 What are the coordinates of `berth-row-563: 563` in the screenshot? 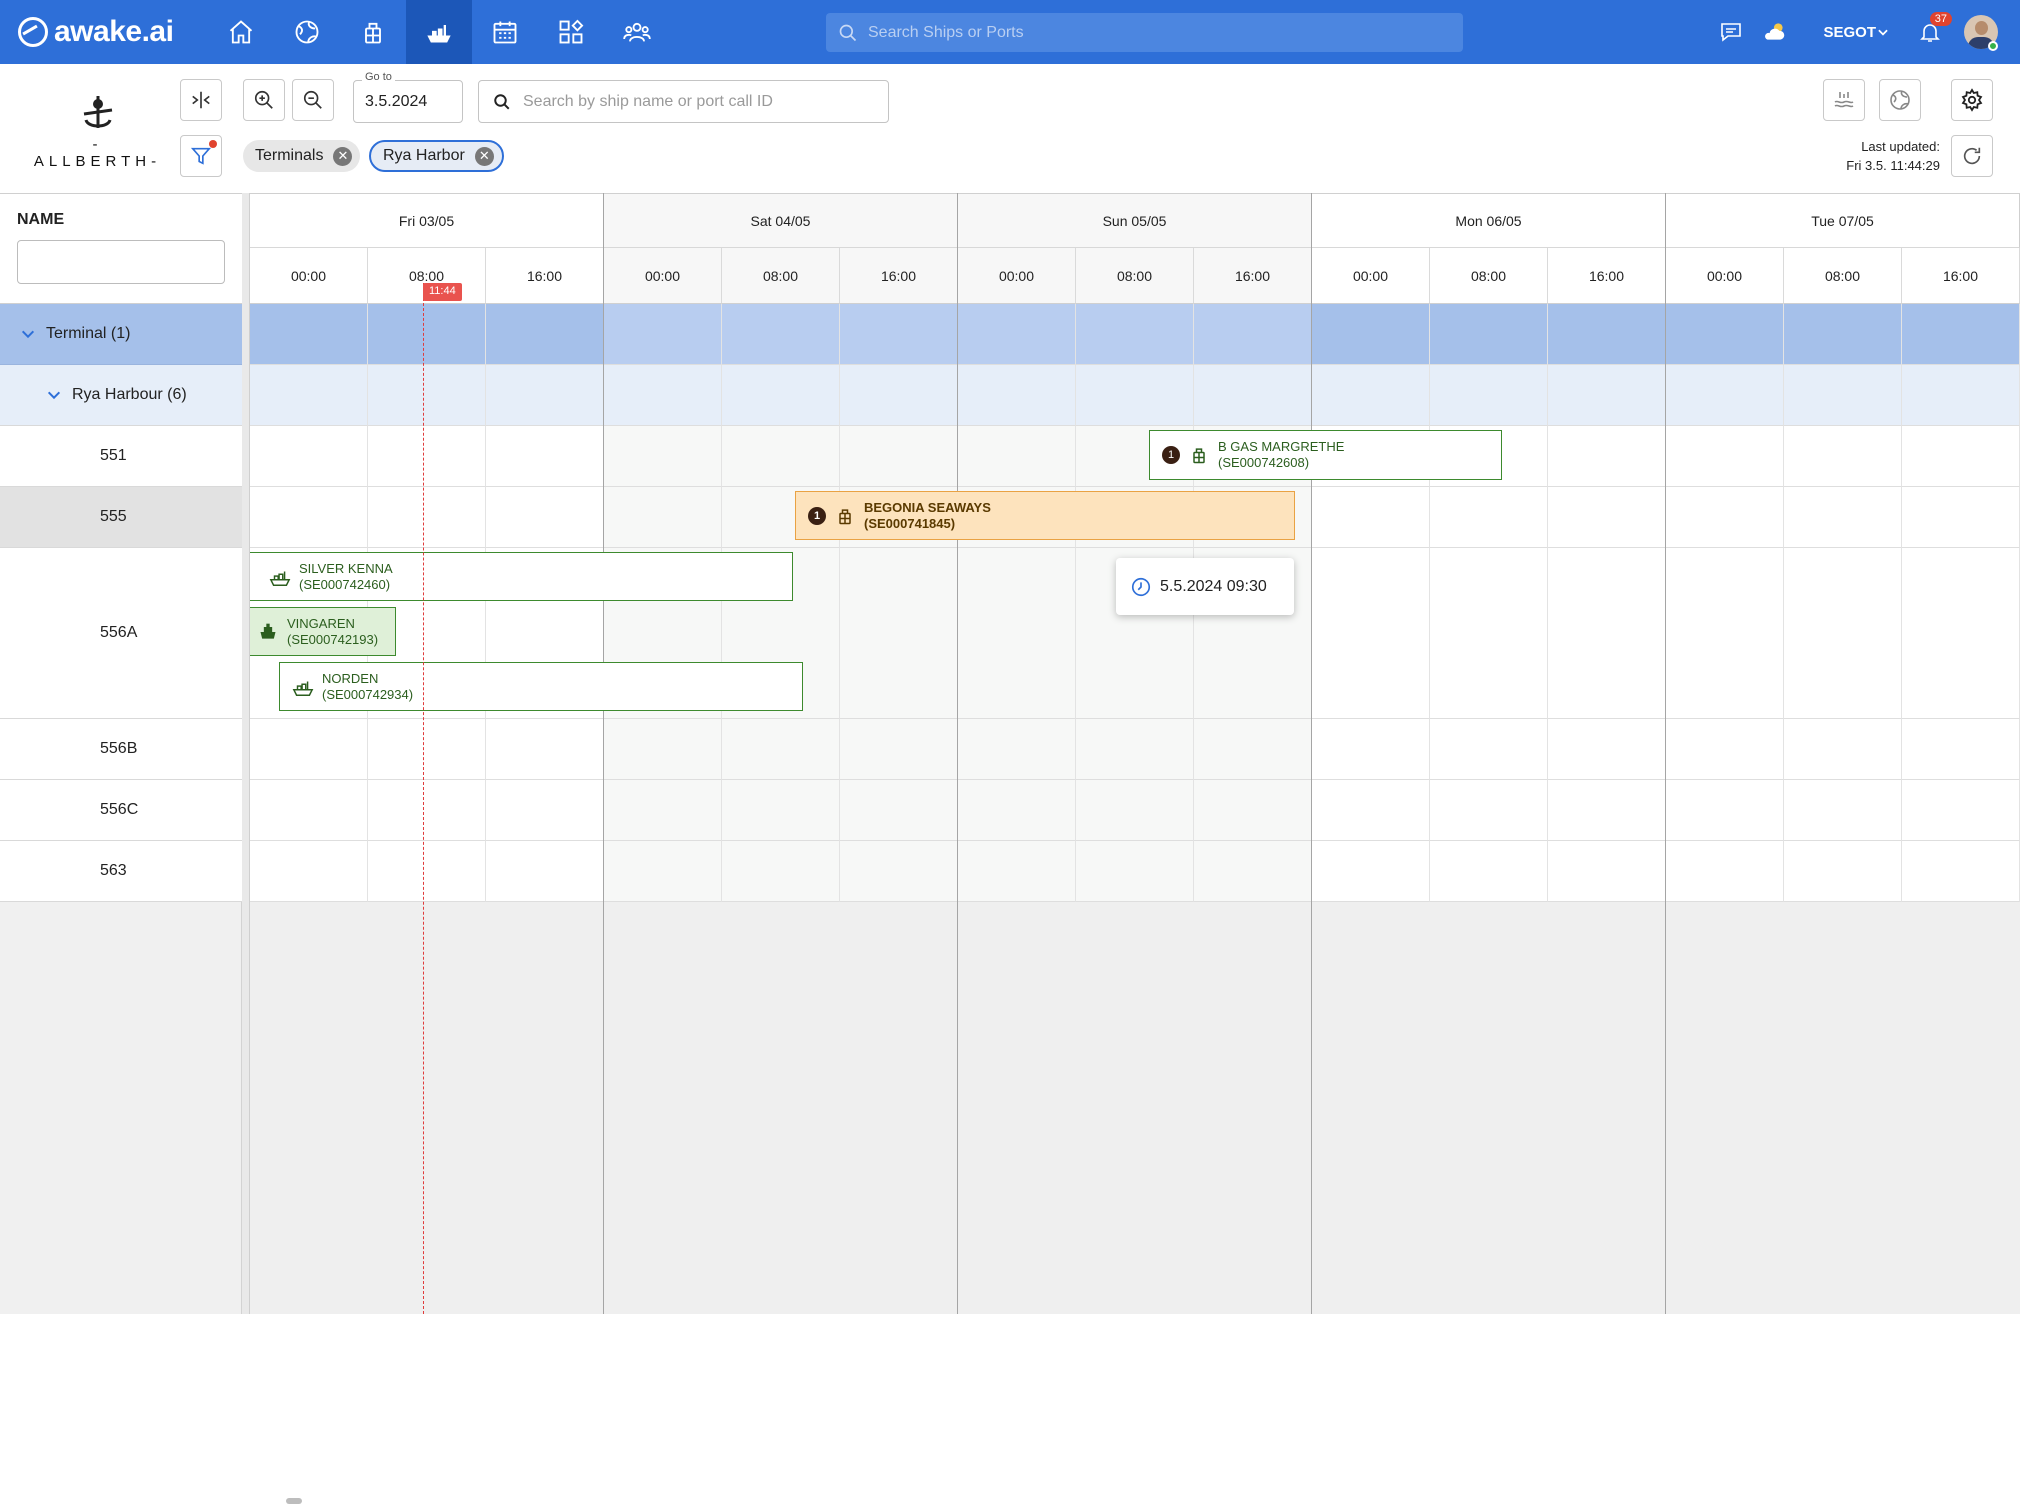 It's located at (121, 871).